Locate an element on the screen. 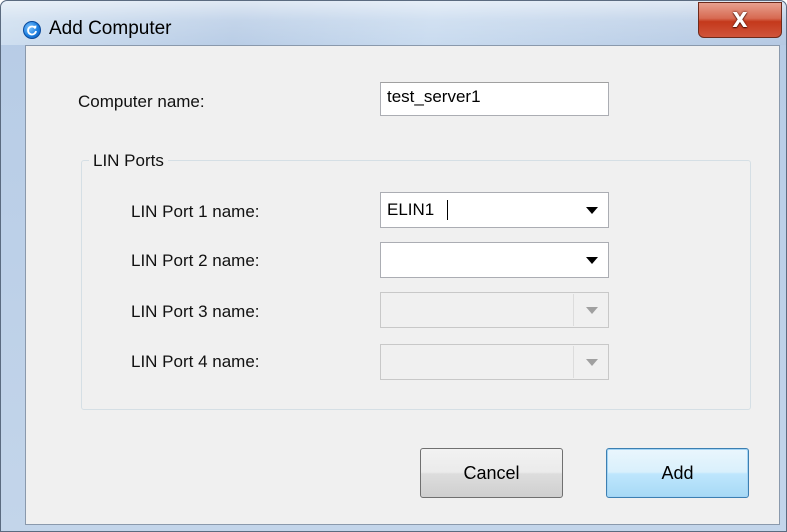 Image resolution: width=787 pixels, height=532 pixels. lin-port-1-value: ELIN1 is located at coordinates (411, 209).